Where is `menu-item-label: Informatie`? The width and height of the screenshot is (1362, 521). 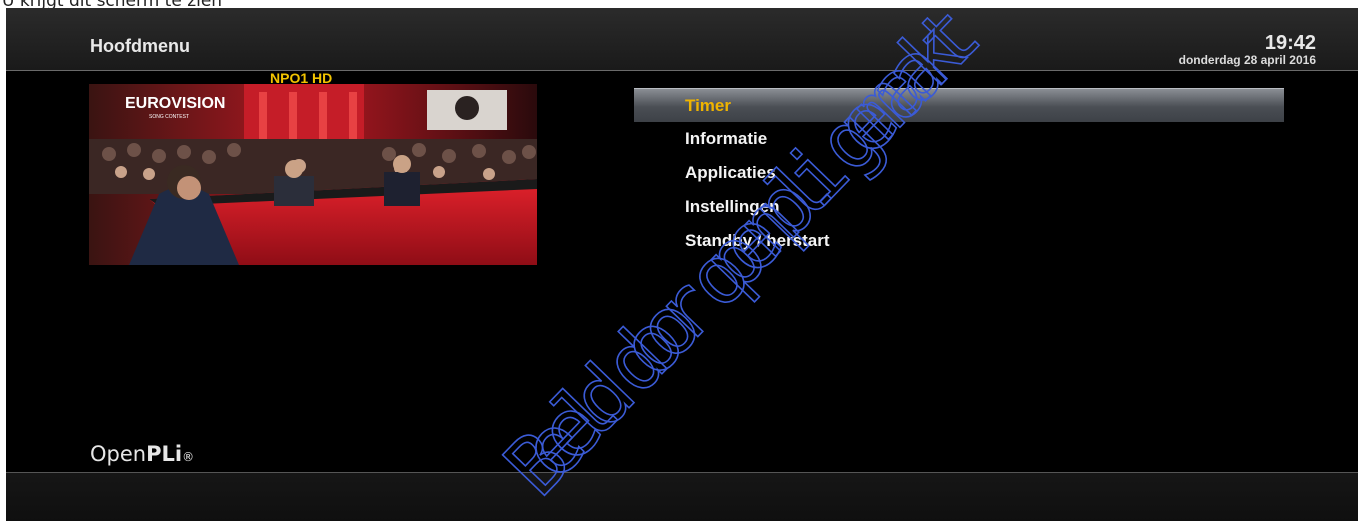 menu-item-label: Informatie is located at coordinates (726, 138).